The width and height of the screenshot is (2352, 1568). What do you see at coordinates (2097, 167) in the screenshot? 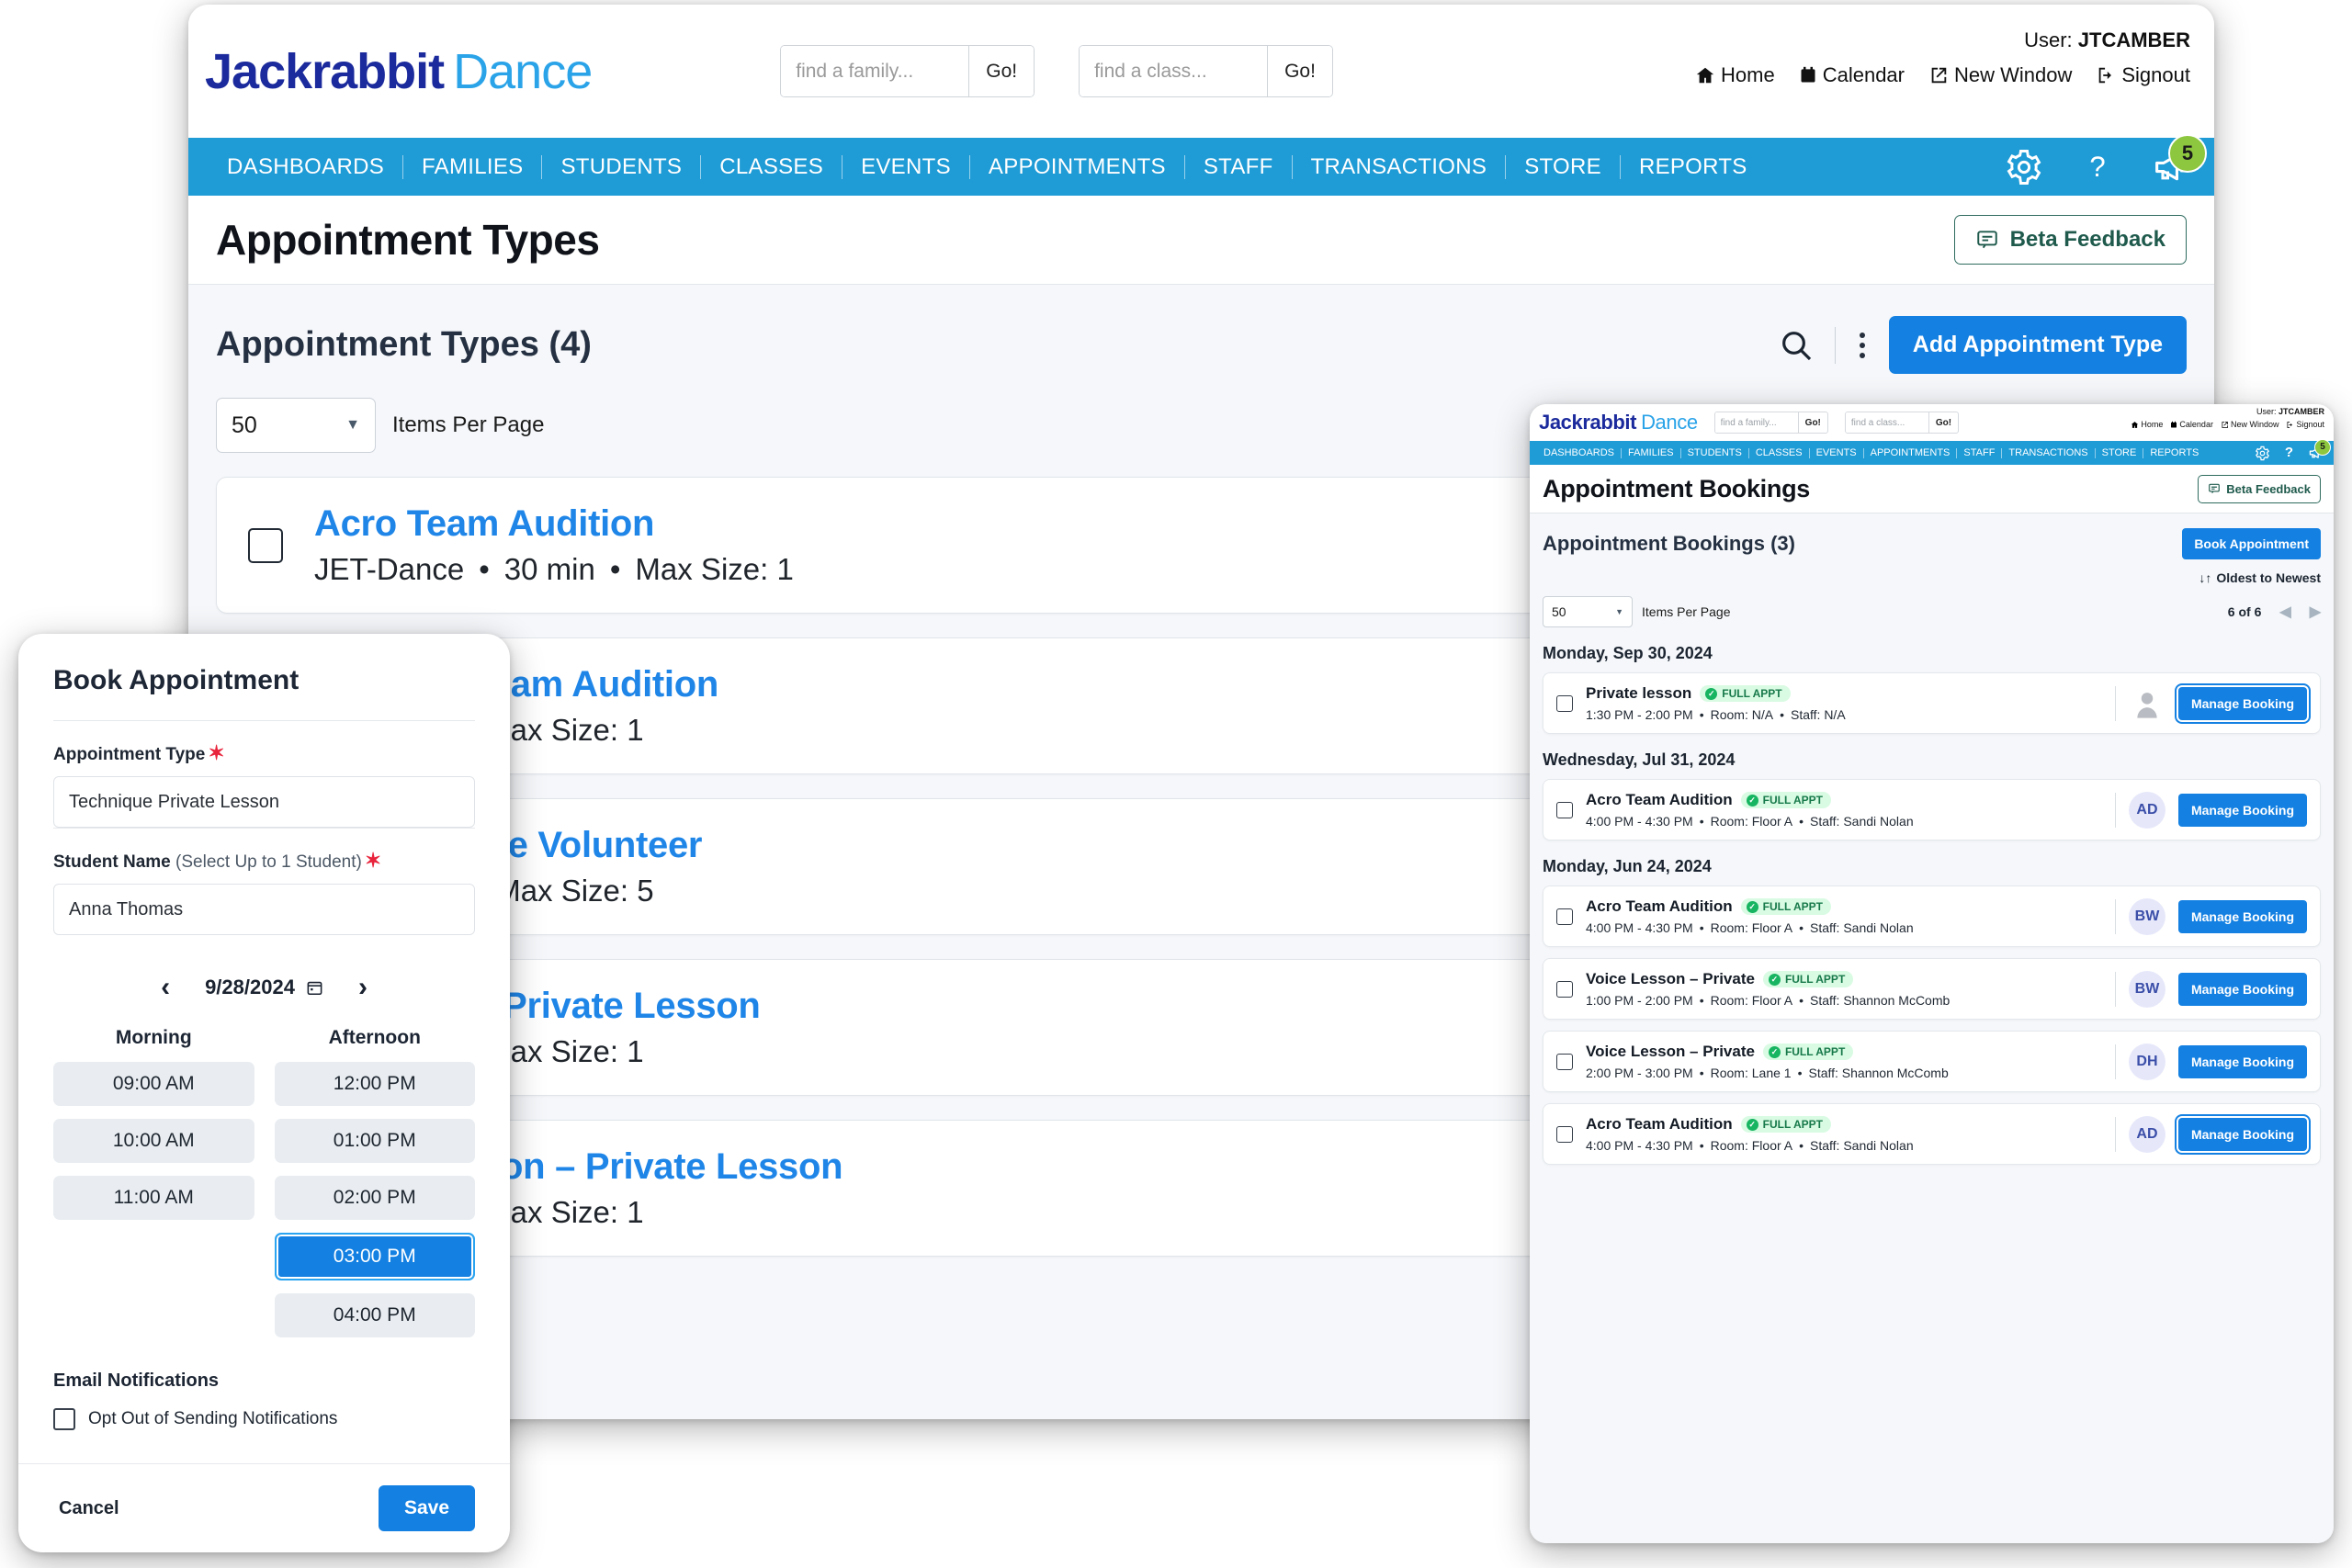
I see `help-button: ?` at bounding box center [2097, 167].